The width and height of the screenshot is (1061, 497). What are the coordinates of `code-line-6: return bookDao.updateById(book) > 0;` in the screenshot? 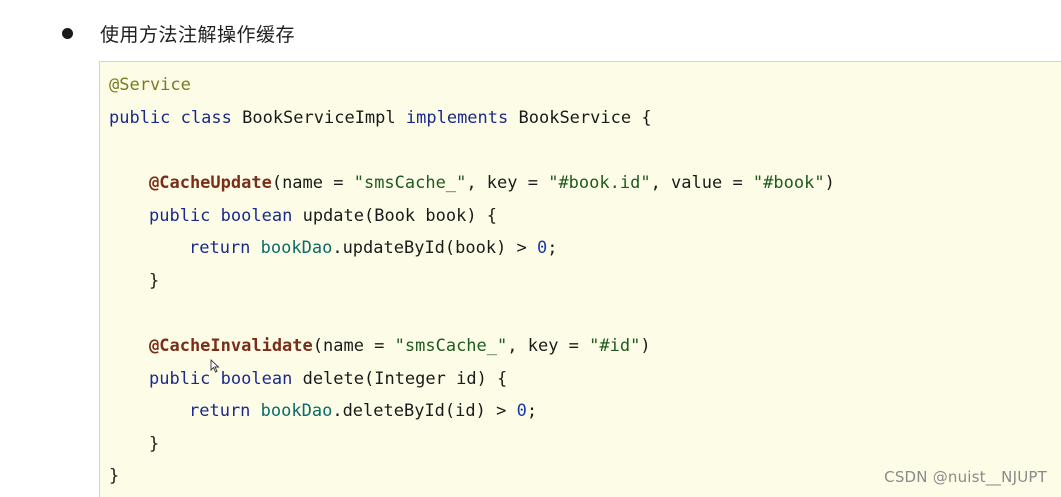 It's located at (373, 248).